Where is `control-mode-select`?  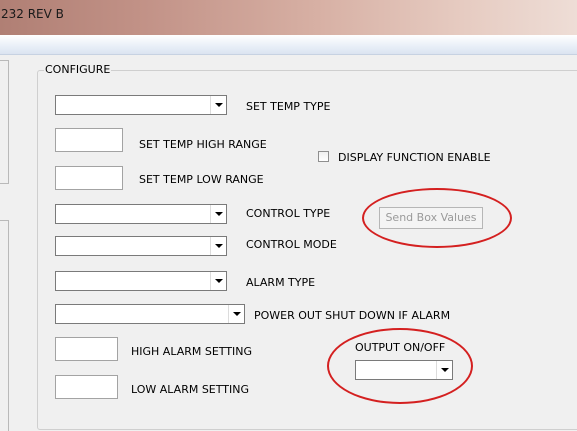
control-mode-select is located at coordinates (141, 246).